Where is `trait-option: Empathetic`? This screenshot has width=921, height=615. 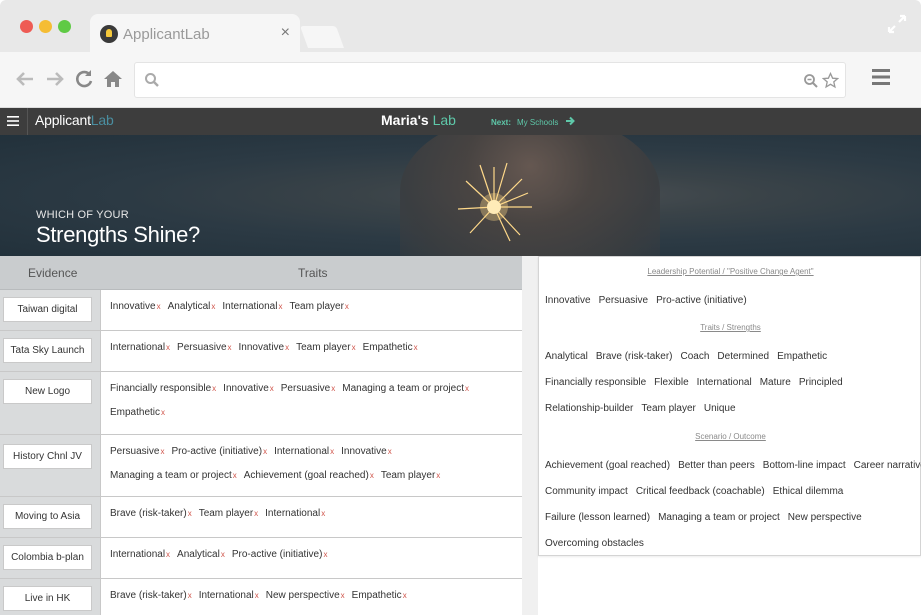 trait-option: Empathetic is located at coordinates (802, 356).